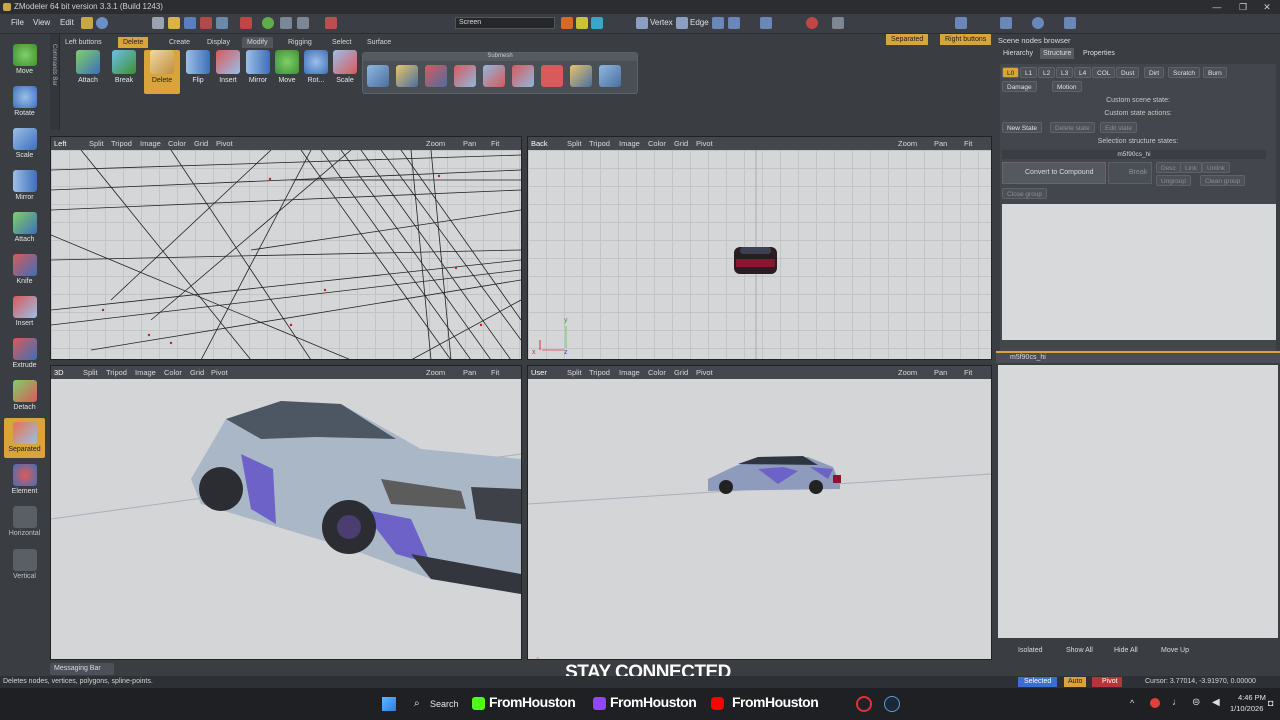  I want to click on insert-tool: Insert, so click(24, 312).